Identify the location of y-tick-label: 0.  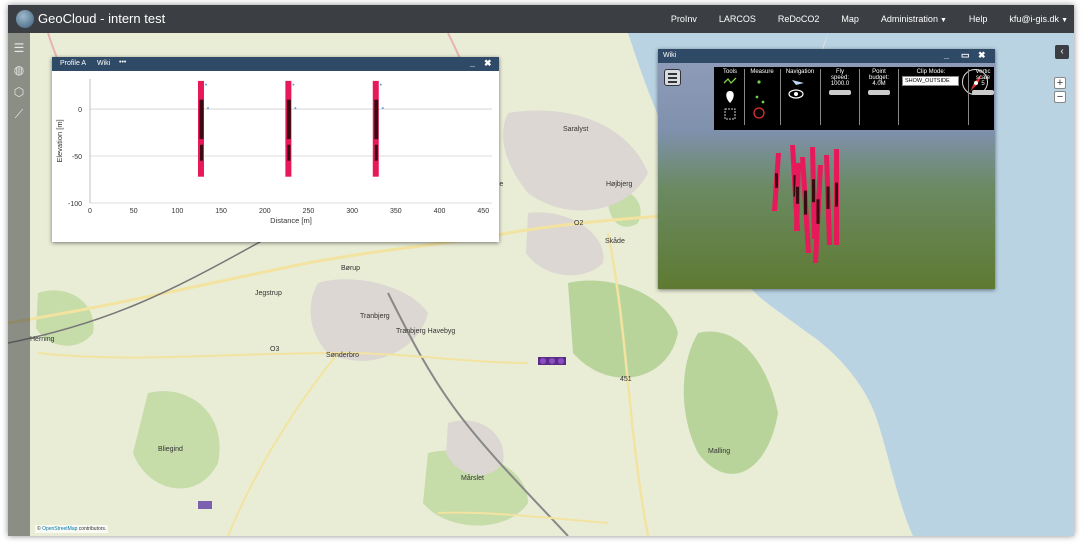
(80, 110).